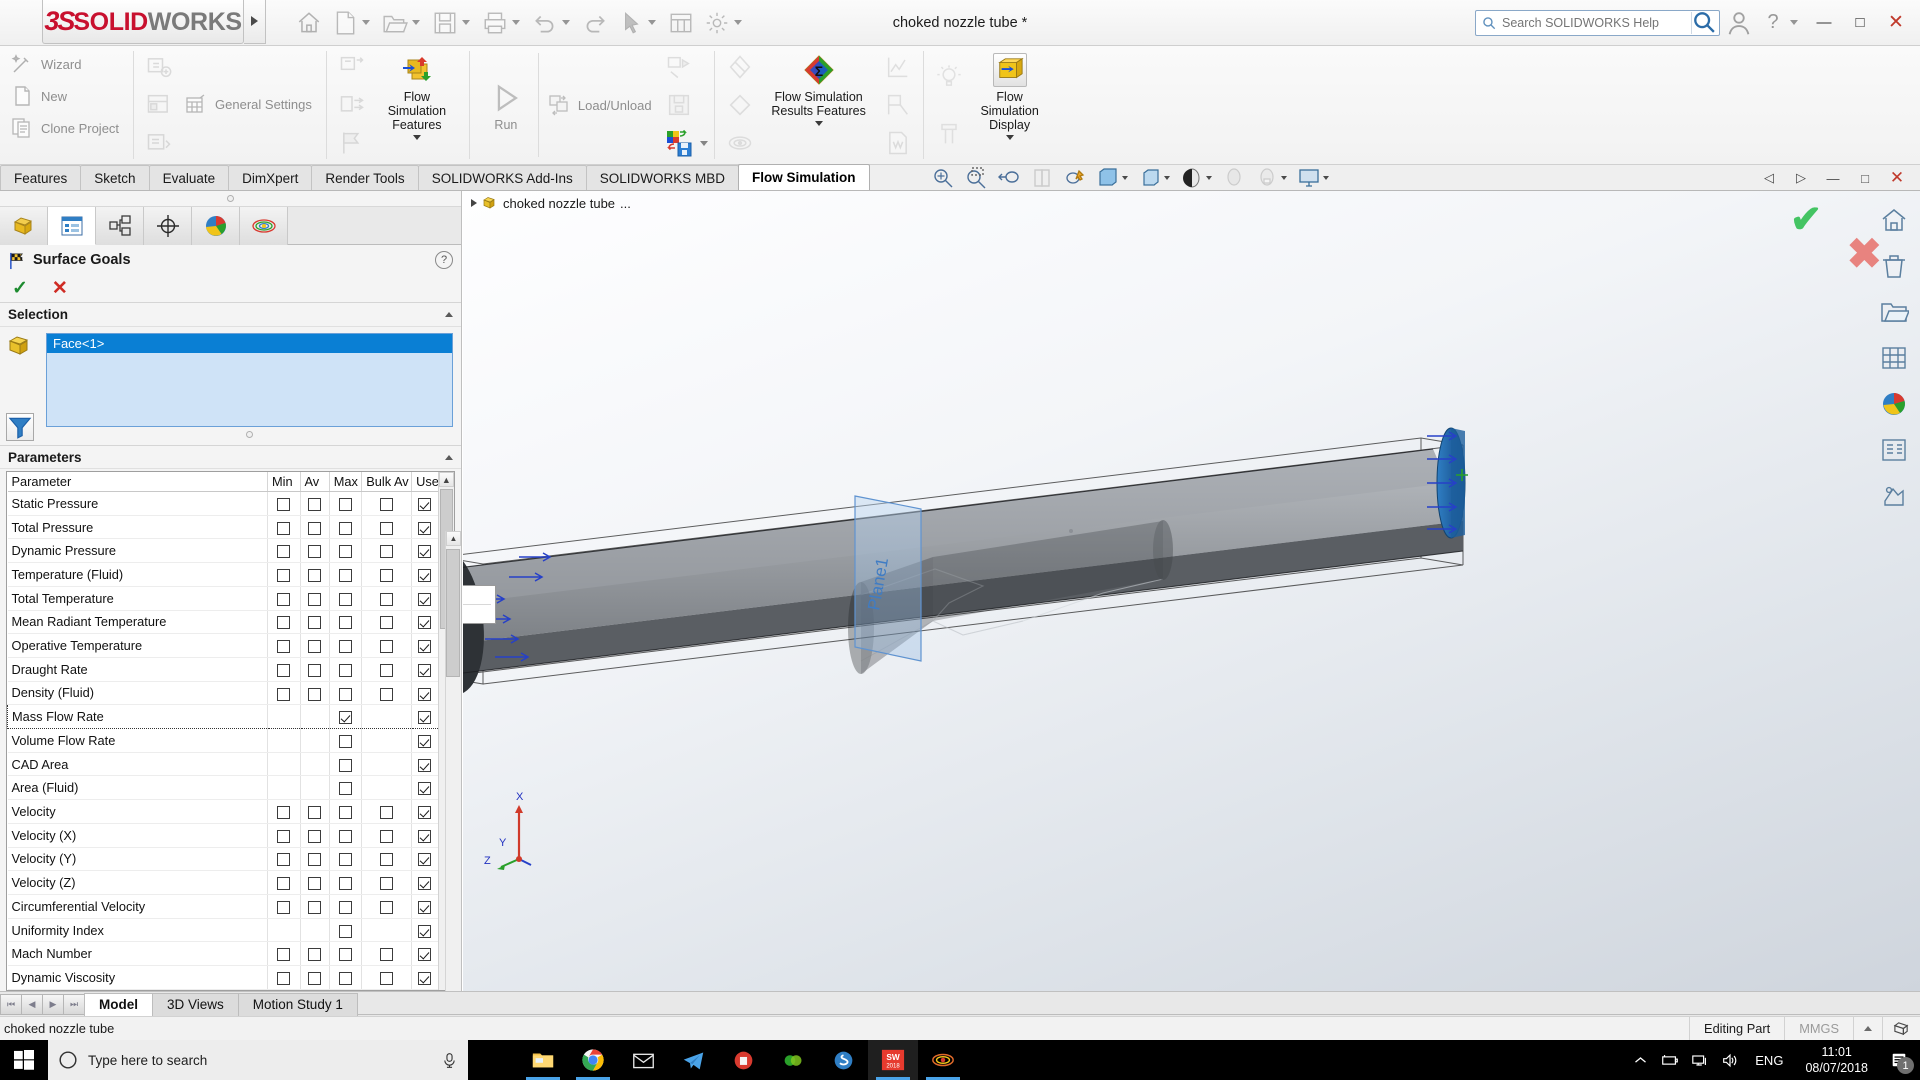  Describe the element at coordinates (32, 1004) in the screenshot. I see `nav-previous-button: ◀` at that location.